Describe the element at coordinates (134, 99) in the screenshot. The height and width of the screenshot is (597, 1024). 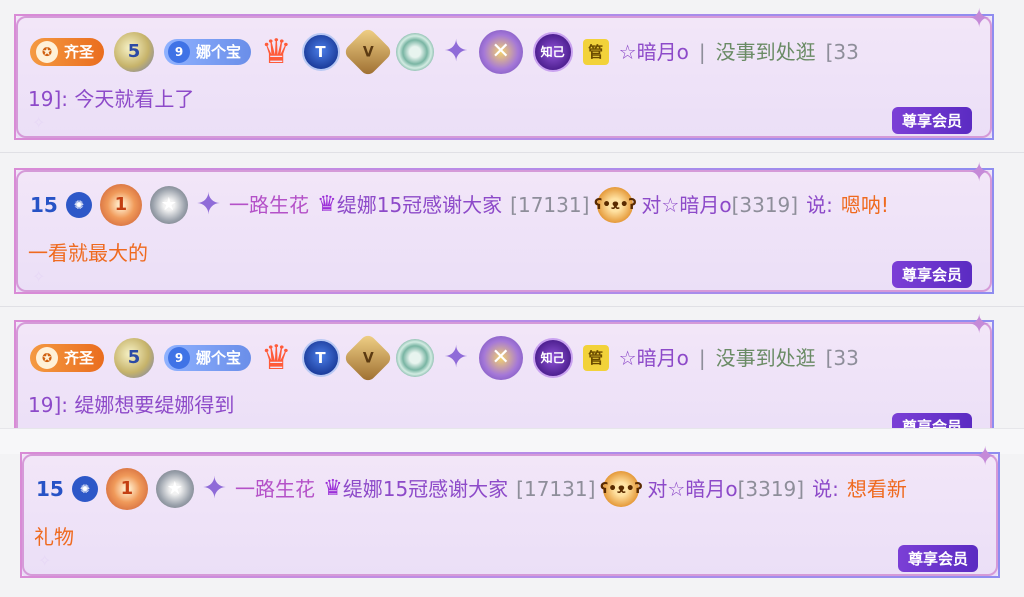
I see `message-content: 今天就看上了` at that location.